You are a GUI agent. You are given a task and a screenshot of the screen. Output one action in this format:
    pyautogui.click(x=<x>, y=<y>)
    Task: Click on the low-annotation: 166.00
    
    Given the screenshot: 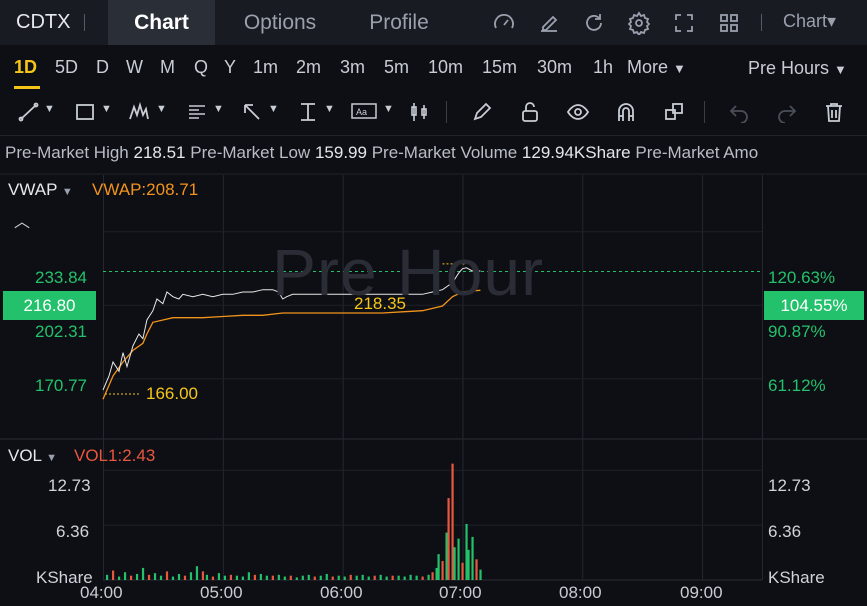 What is the action you would take?
    pyautogui.click(x=172, y=393)
    